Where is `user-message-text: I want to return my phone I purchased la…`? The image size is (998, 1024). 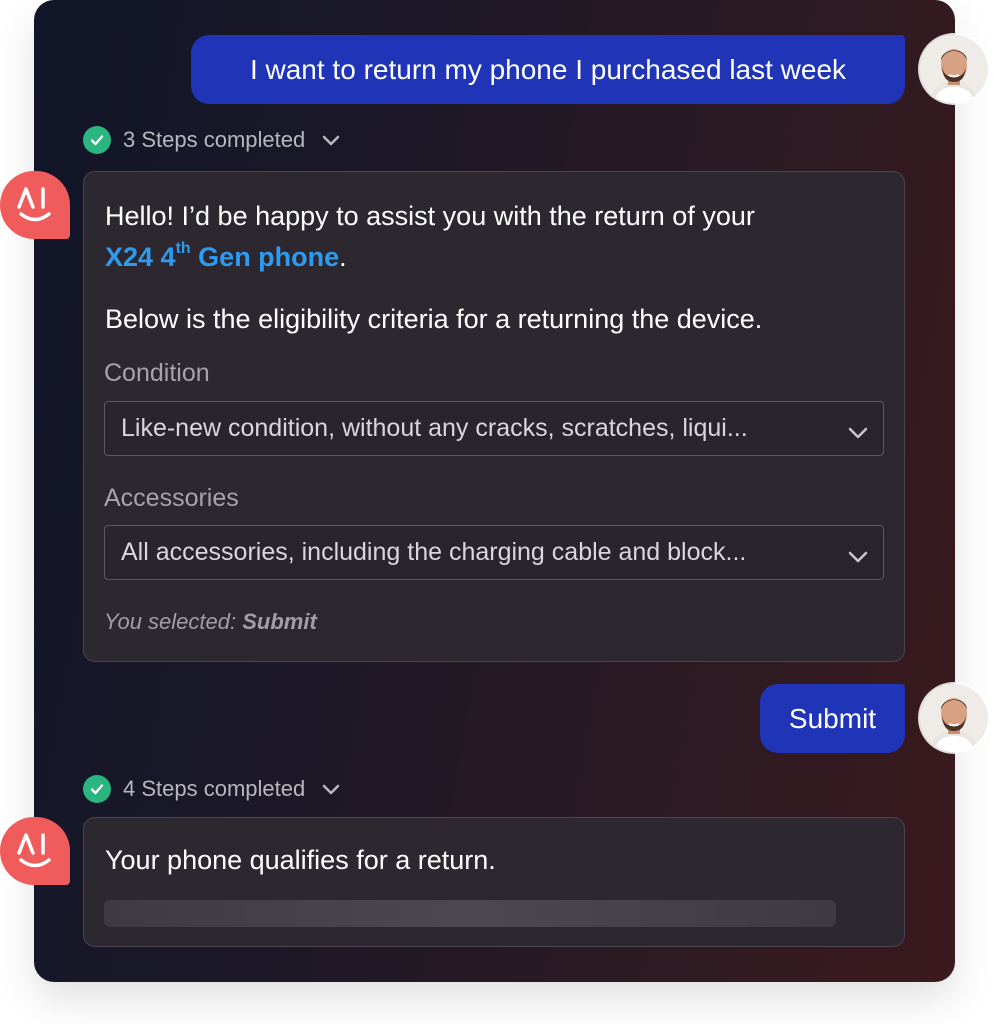
user-message-text: I want to return my phone I purchased la… is located at coordinates (548, 69).